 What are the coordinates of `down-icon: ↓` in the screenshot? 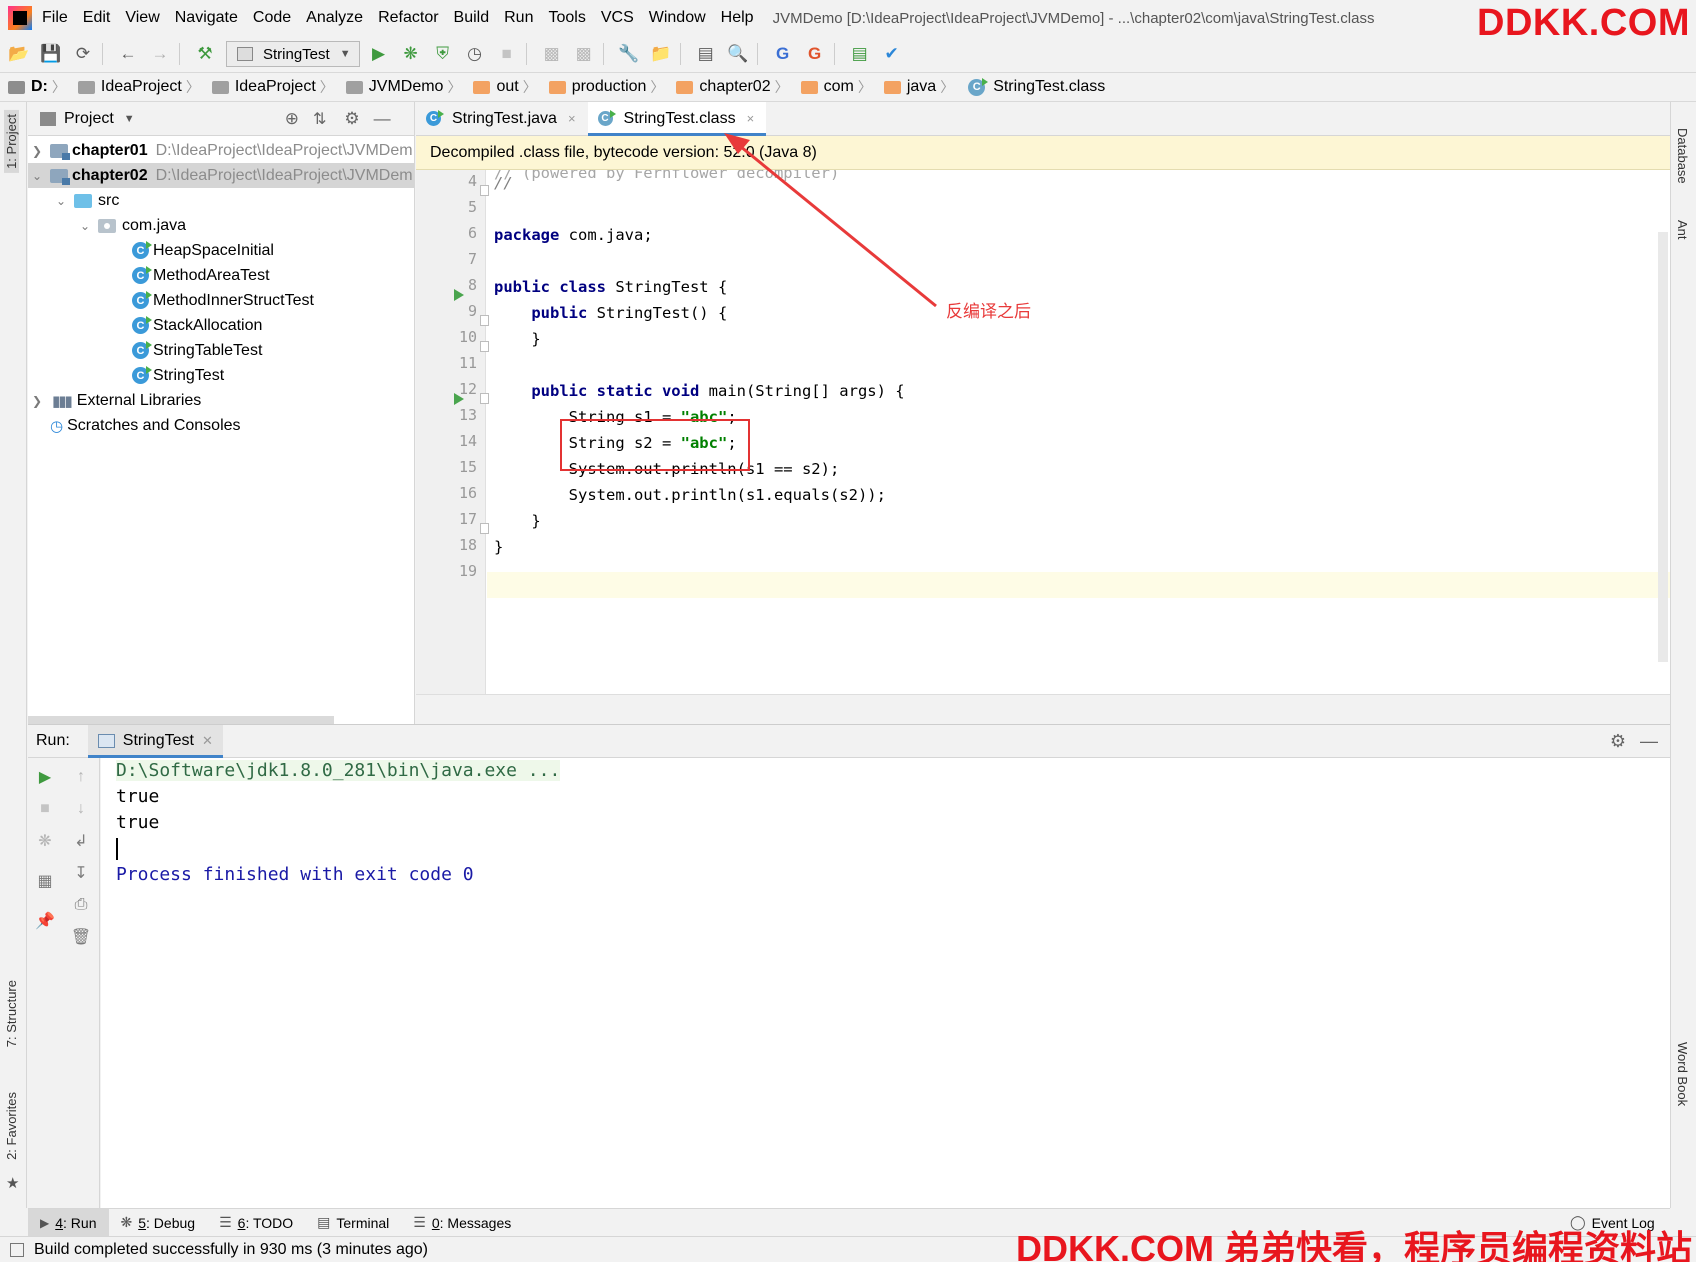 It's located at (81, 809).